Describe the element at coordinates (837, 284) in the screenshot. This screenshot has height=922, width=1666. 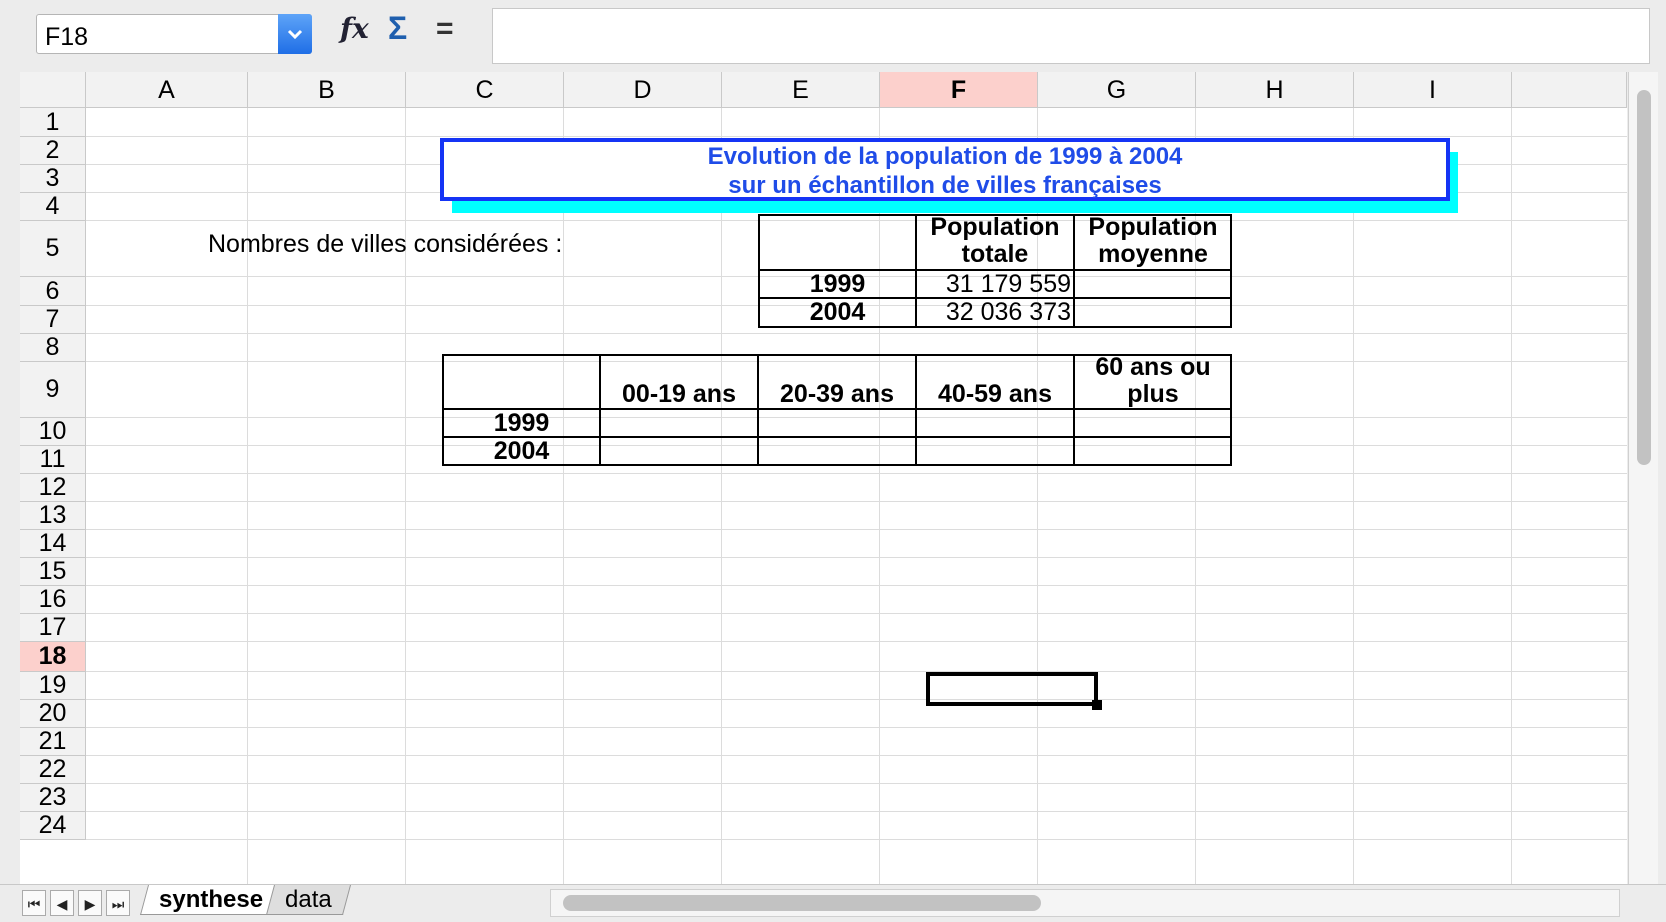
I see `table1-year-1999: 1999` at that location.